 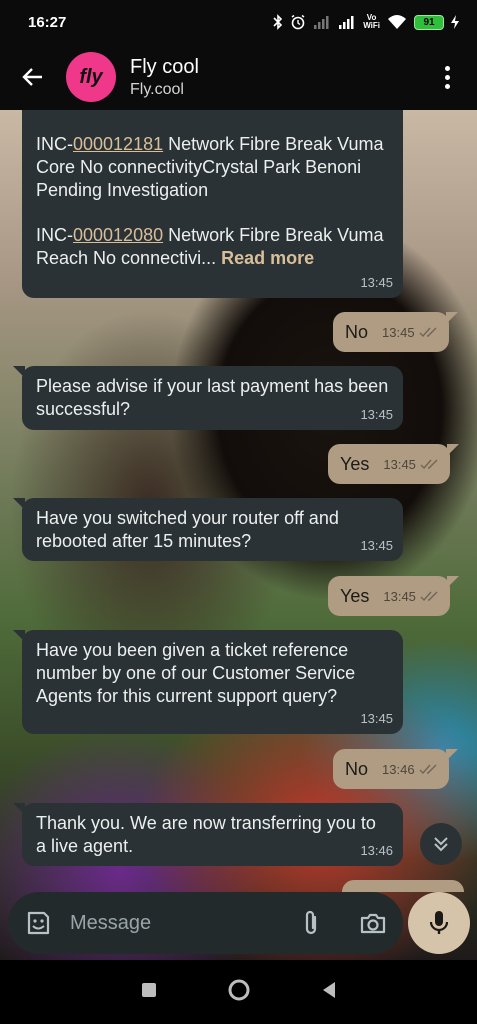 I want to click on arrow-left-icon, so click(x=32, y=77).